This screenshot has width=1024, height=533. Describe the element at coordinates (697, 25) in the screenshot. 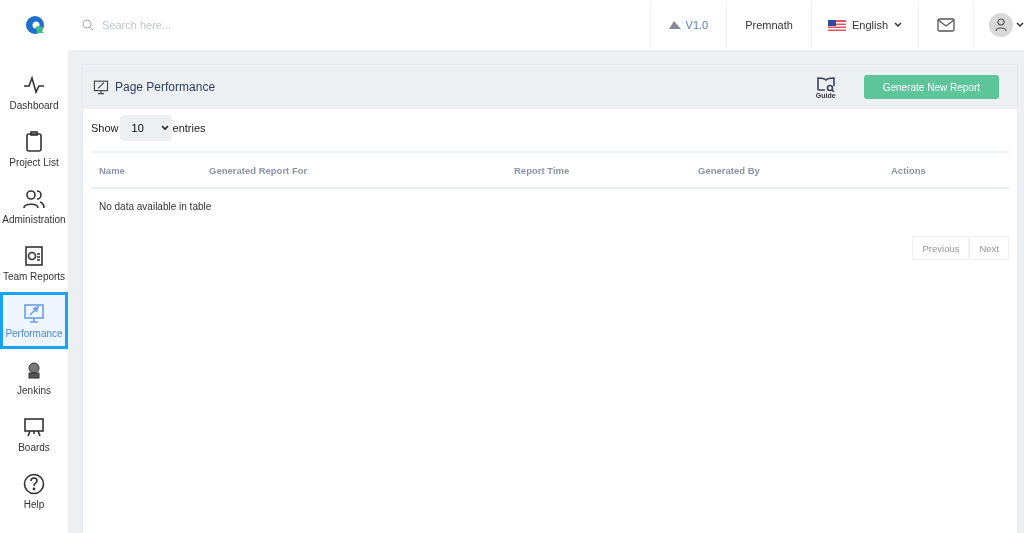

I see `version-label: V1.0` at that location.